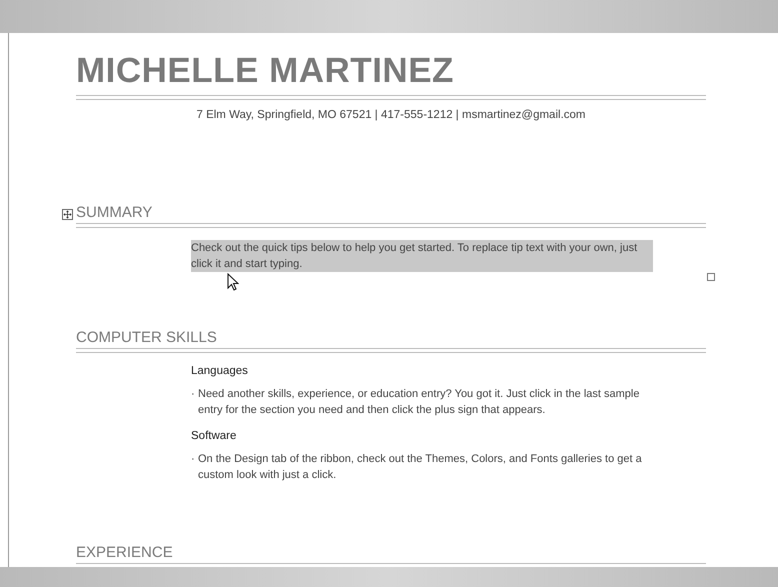 The image size is (778, 587). I want to click on section-heading: SUMMARY, so click(114, 213).